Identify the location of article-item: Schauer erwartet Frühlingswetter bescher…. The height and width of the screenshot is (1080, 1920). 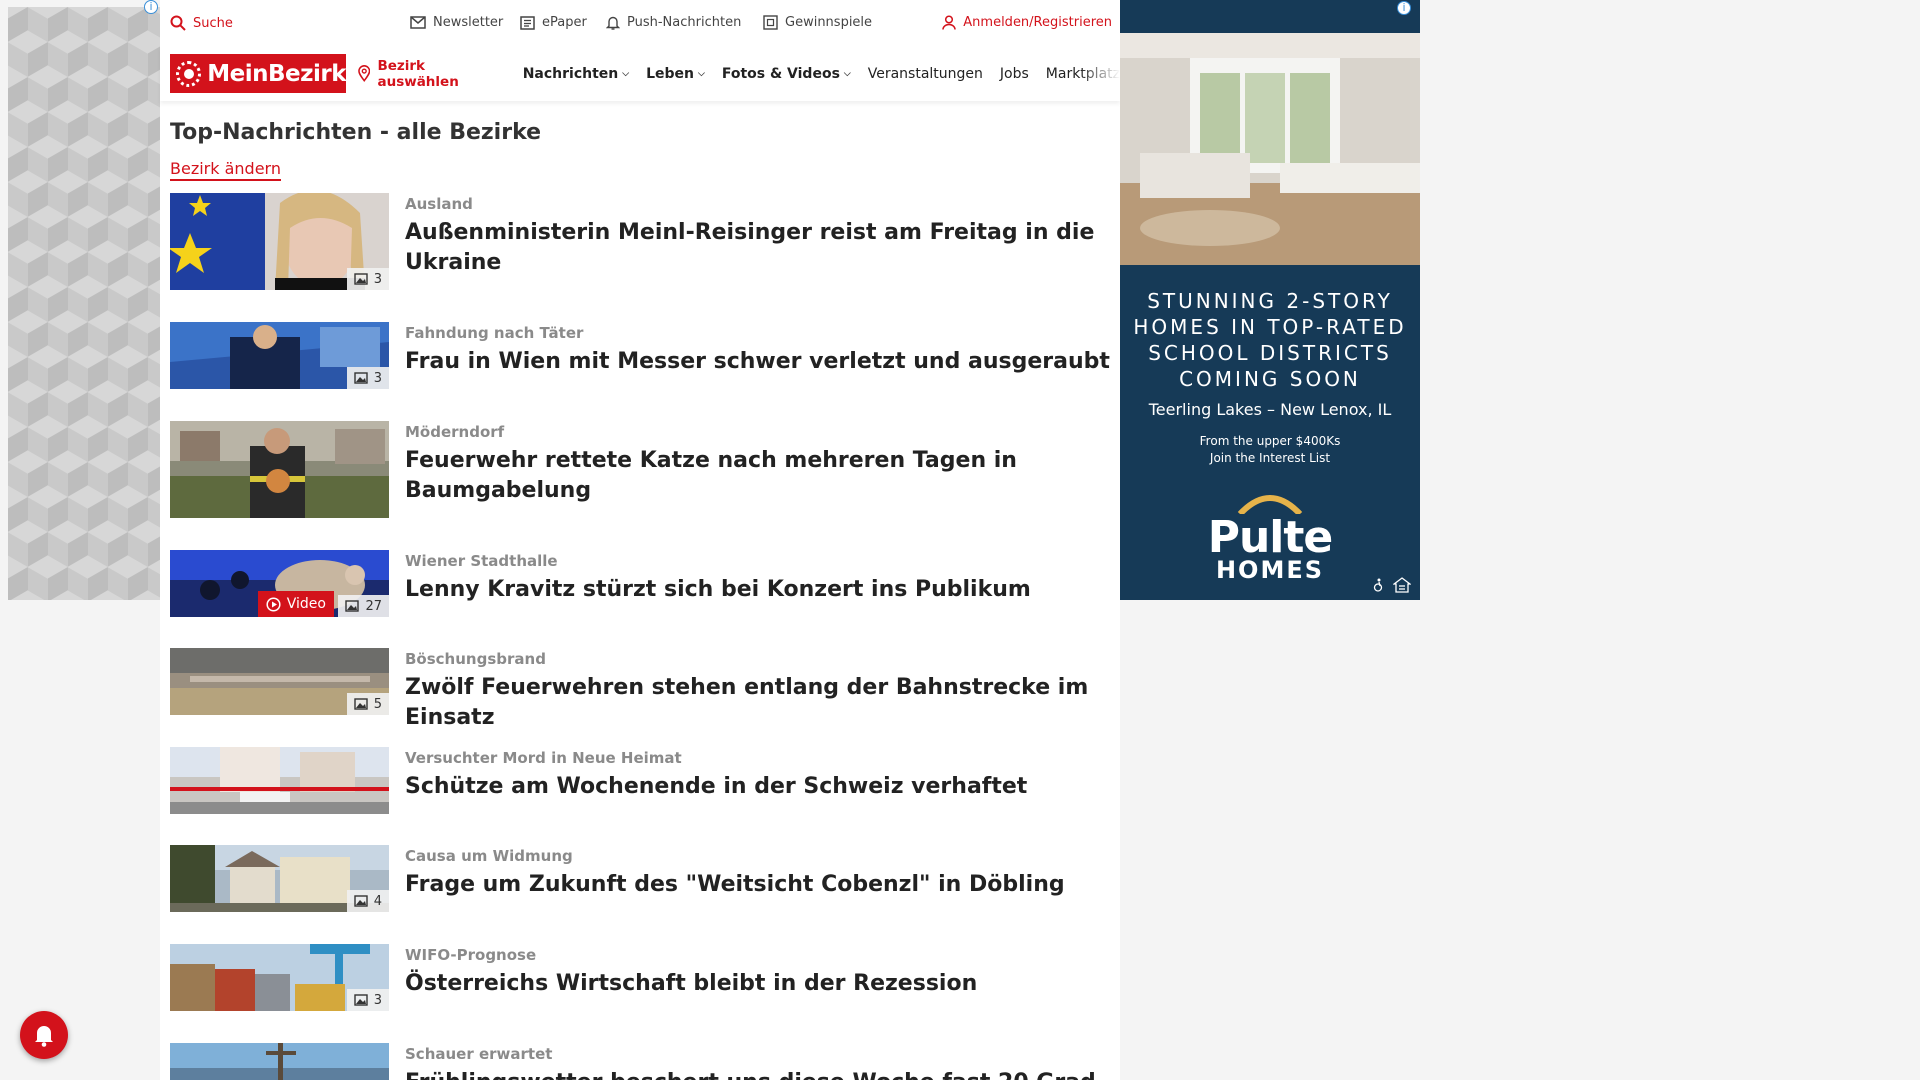
(633, 1061).